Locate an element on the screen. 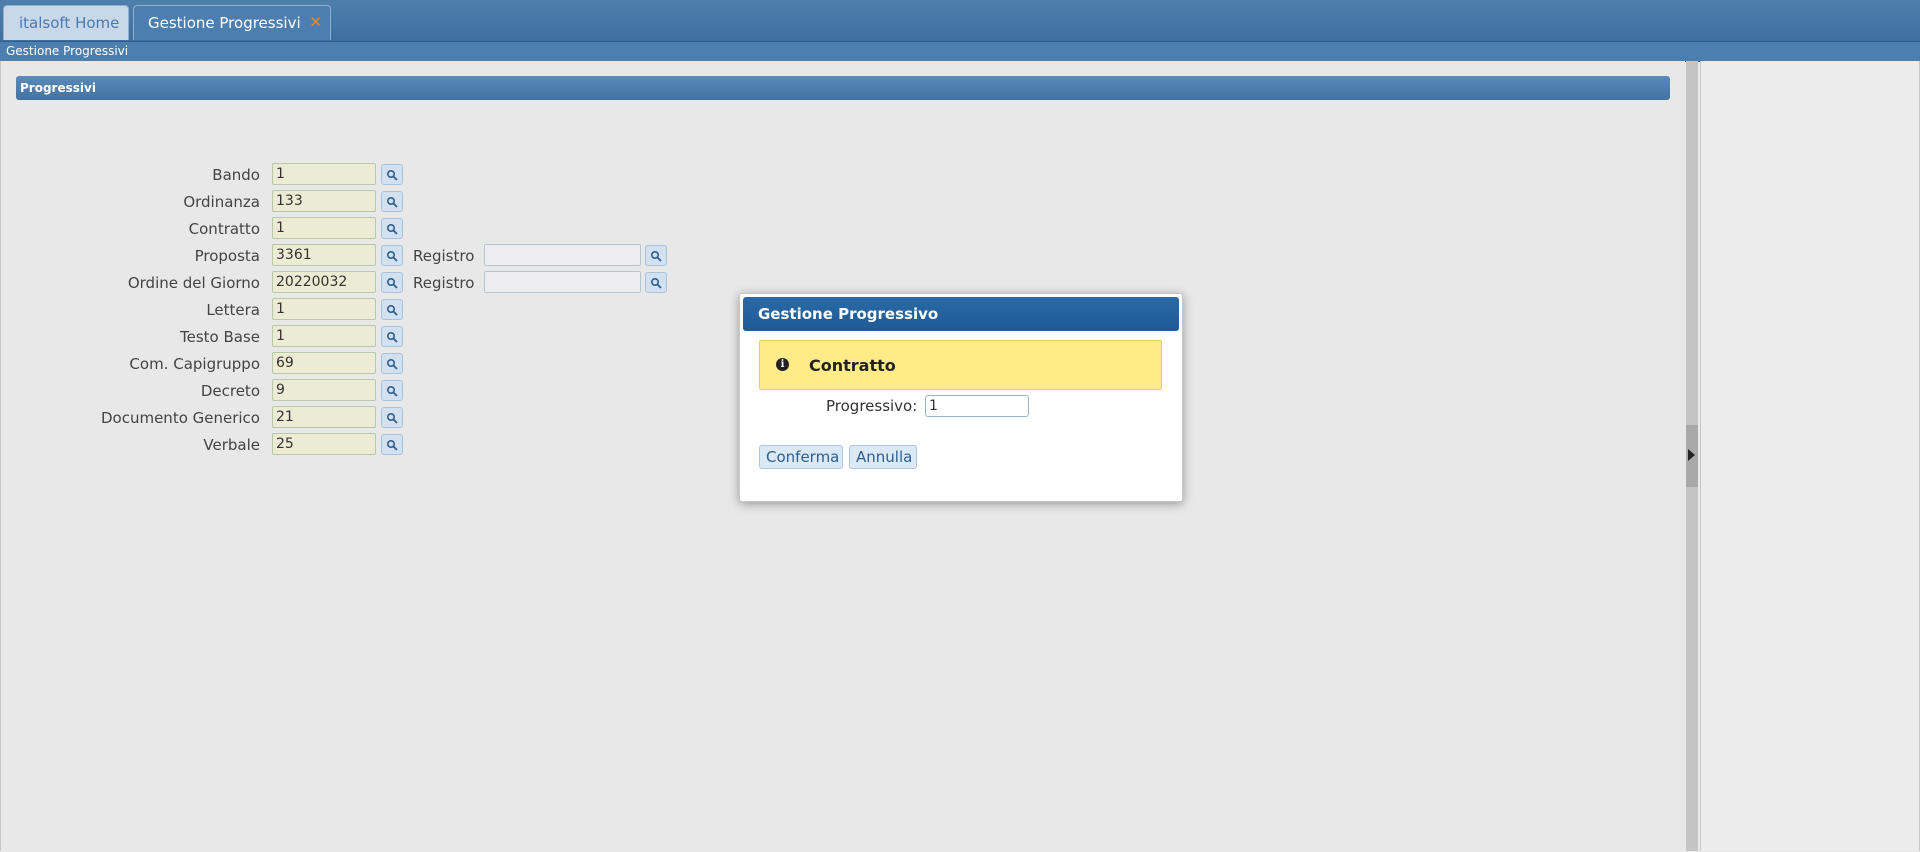 Image resolution: width=1920 pixels, height=852 pixels. arrow-right-icon is located at coordinates (1691, 455).